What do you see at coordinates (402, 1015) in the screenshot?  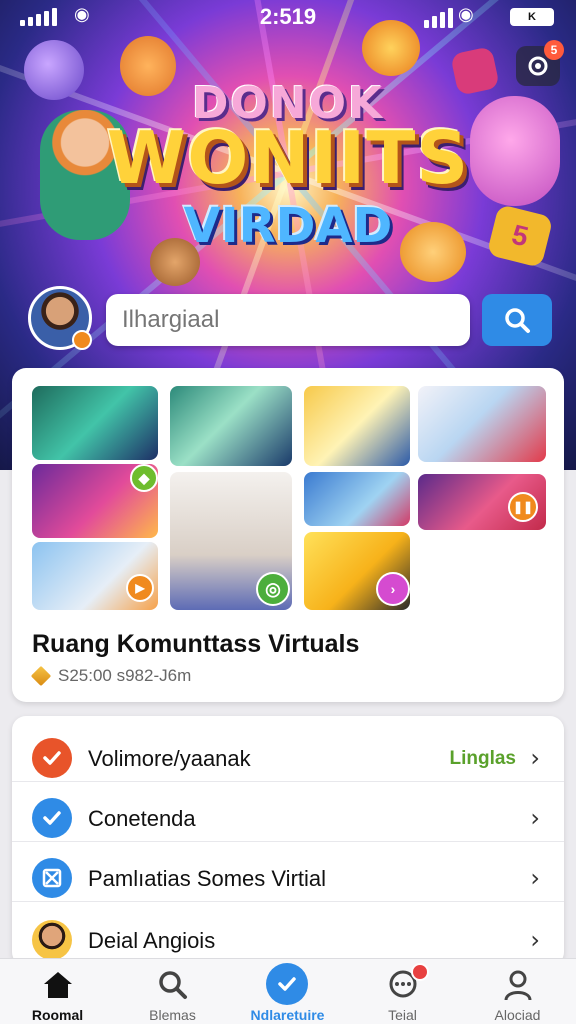 I see `nav-label: Teial` at bounding box center [402, 1015].